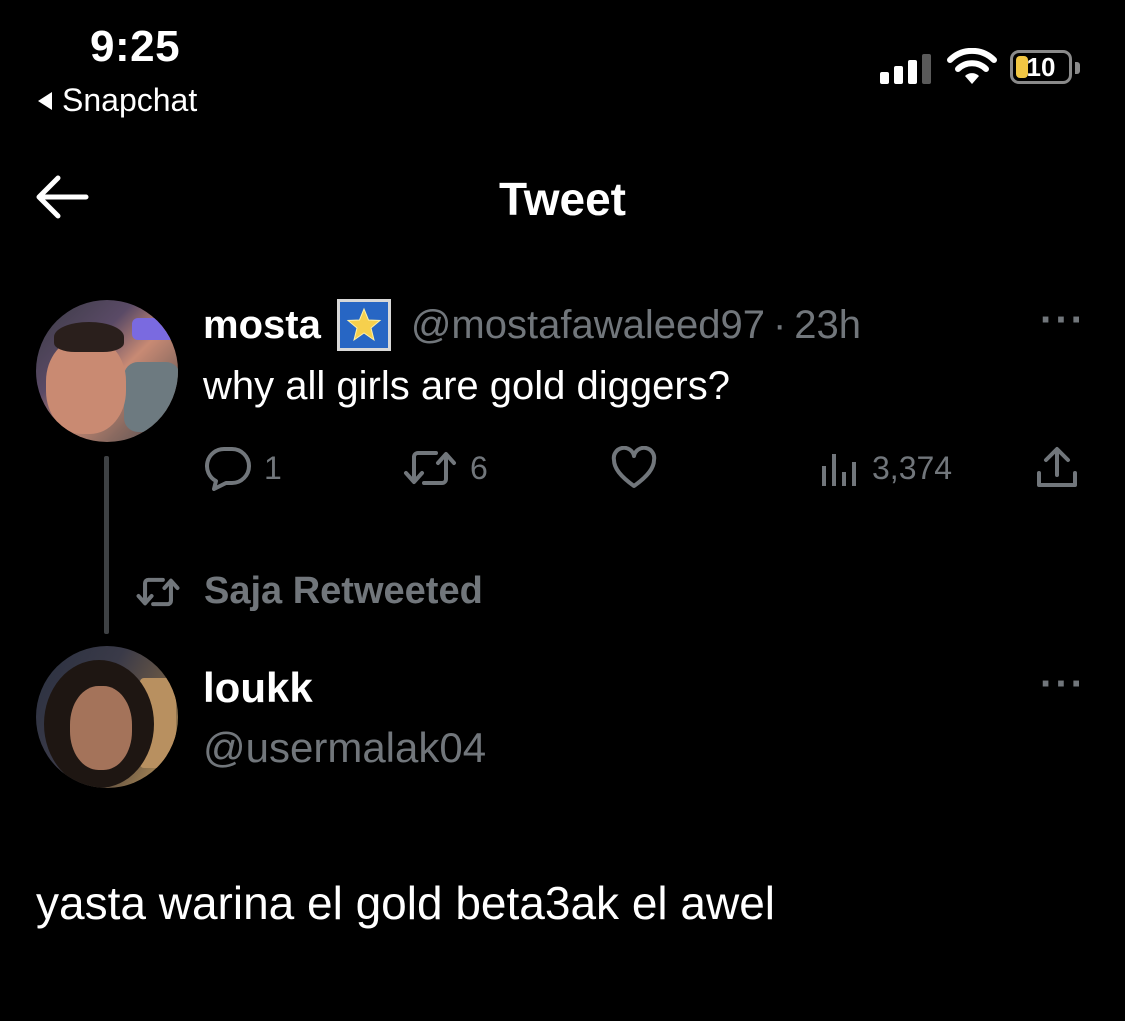  I want to click on share-upload-icon, so click(1057, 467).